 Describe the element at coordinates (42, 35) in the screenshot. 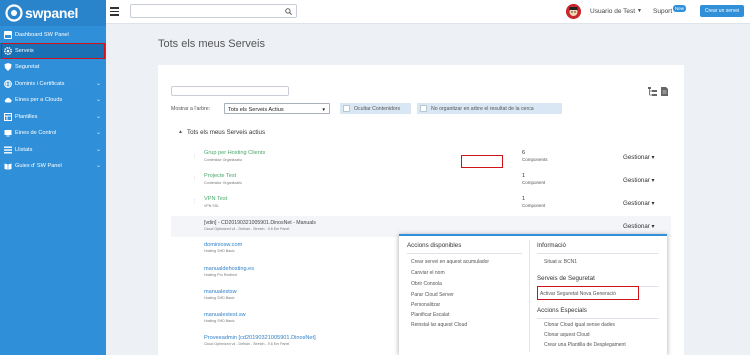

I see `sidebar-item-label: Dashboard SW Panel` at that location.